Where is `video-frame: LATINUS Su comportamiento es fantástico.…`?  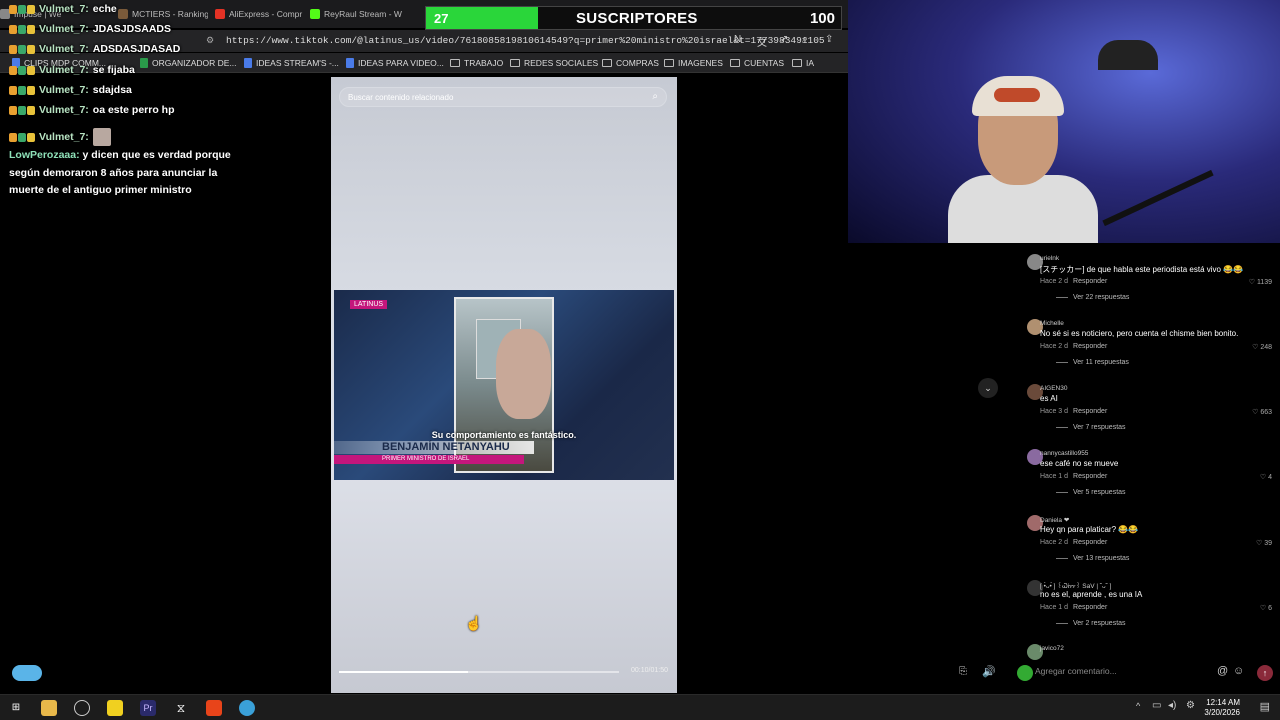 video-frame: LATINUS Su comportamiento es fantástico.… is located at coordinates (504, 385).